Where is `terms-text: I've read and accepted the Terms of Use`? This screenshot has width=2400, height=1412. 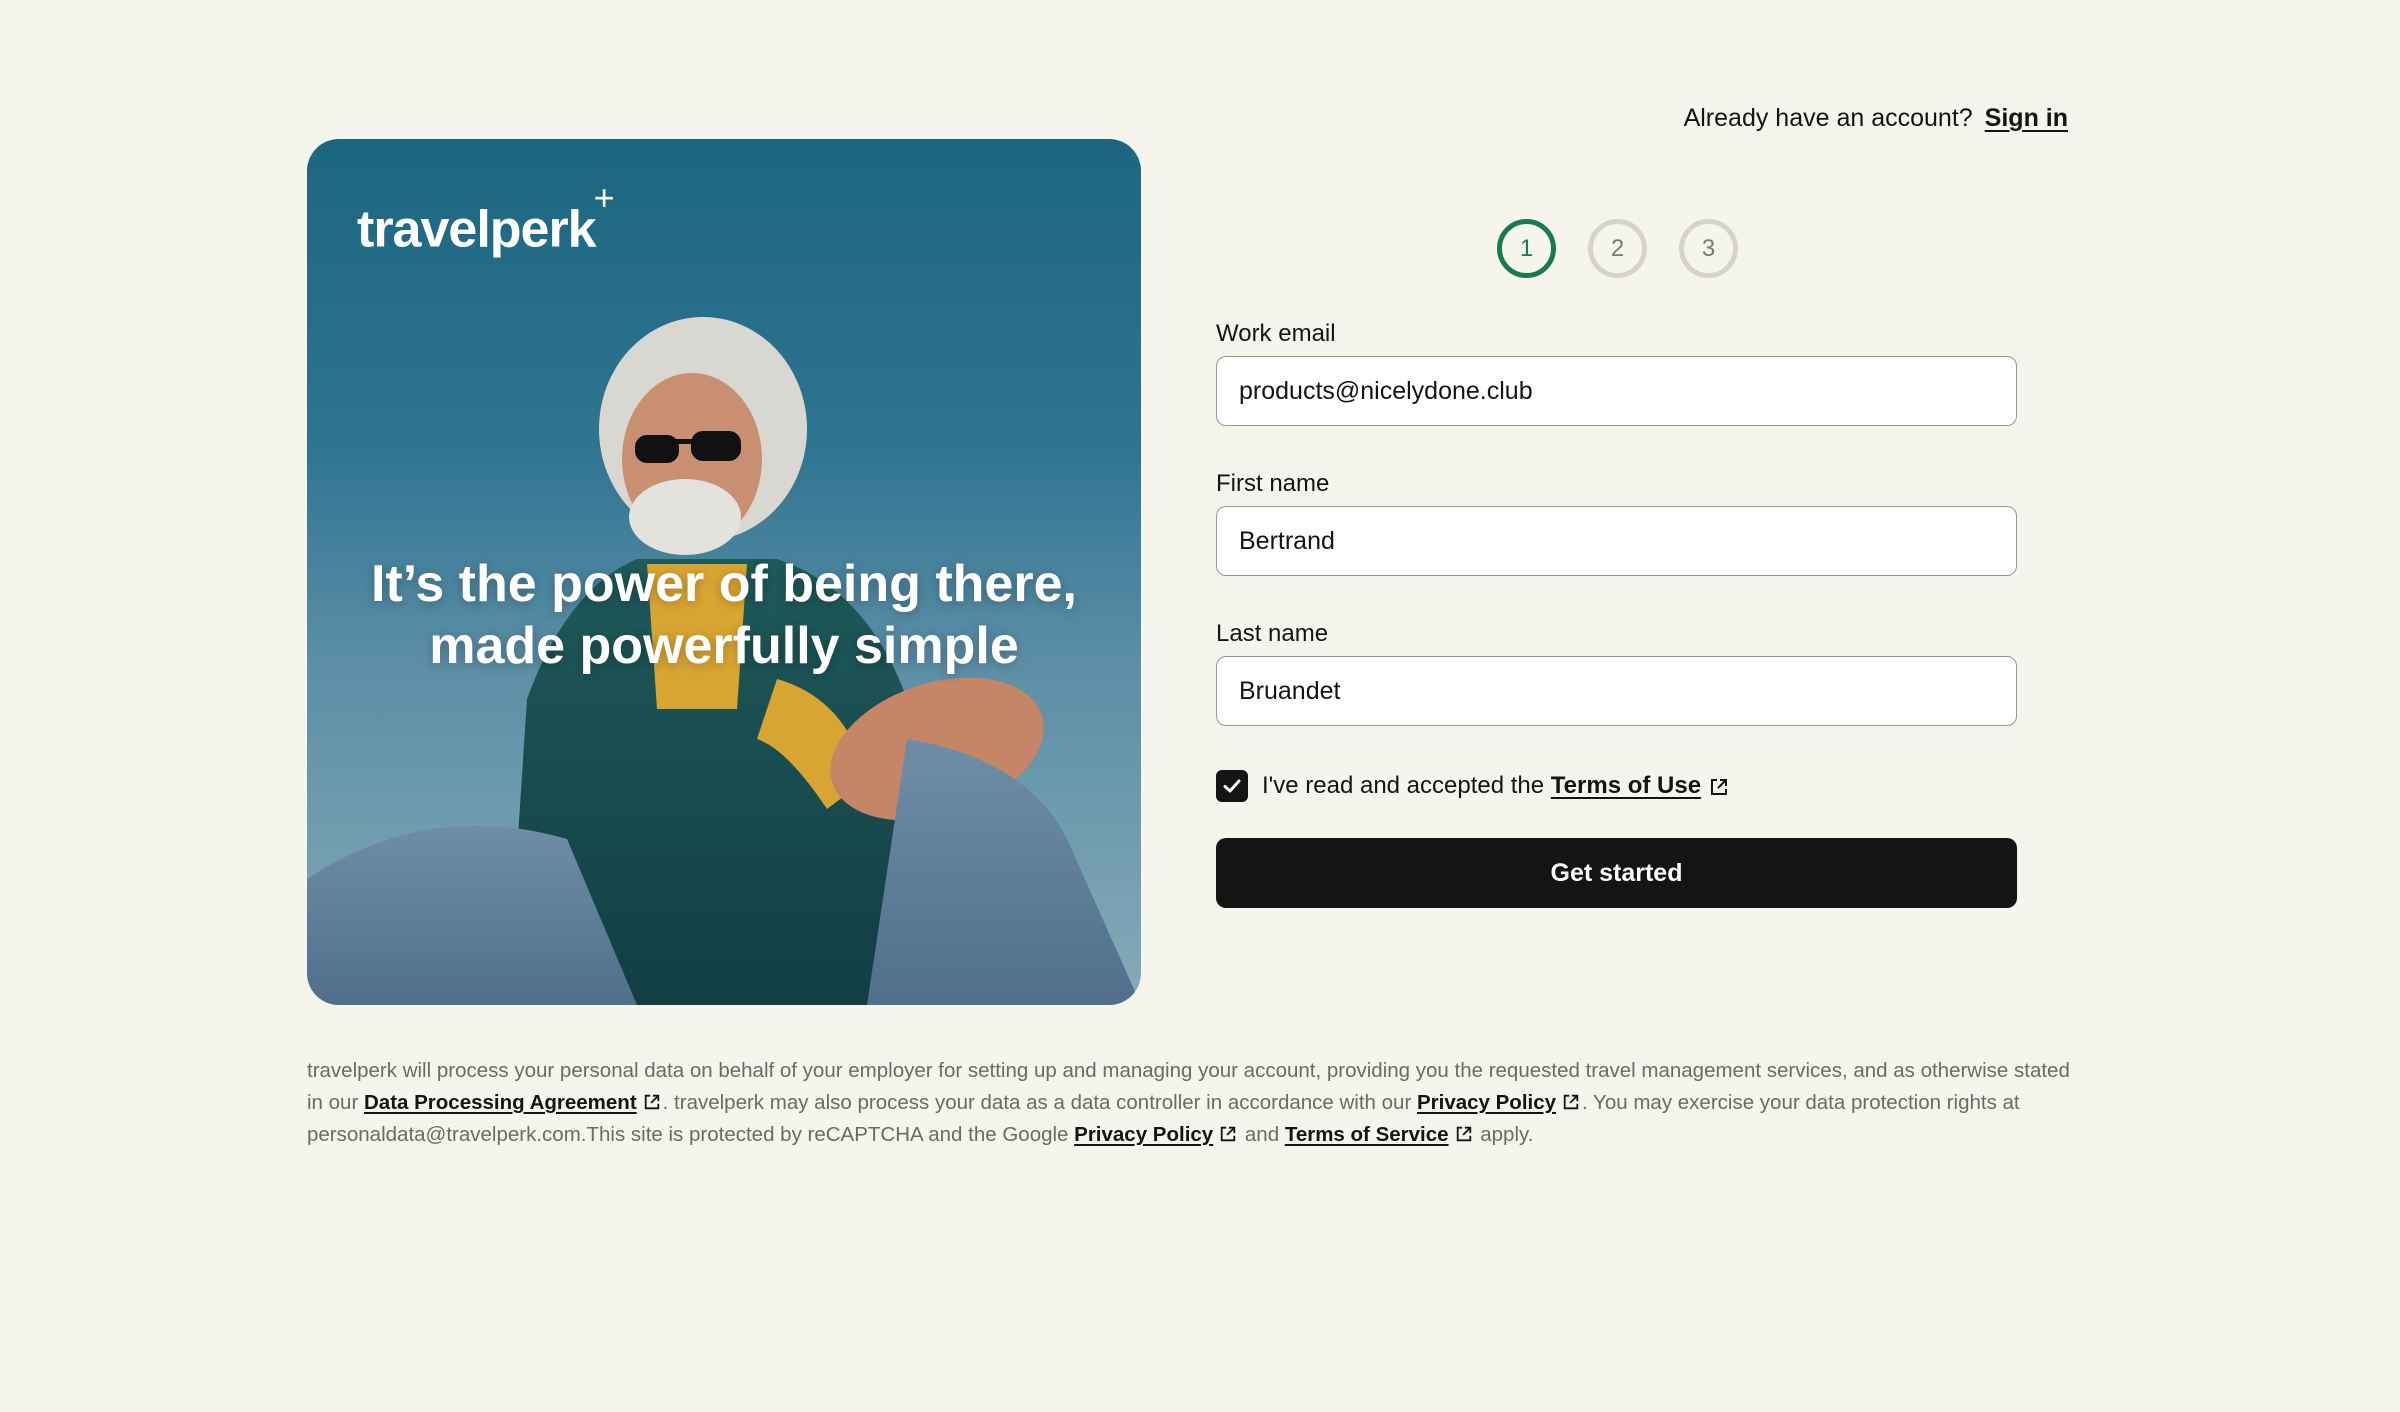
terms-text: I've read and accepted the Terms of Use is located at coordinates (1495, 786).